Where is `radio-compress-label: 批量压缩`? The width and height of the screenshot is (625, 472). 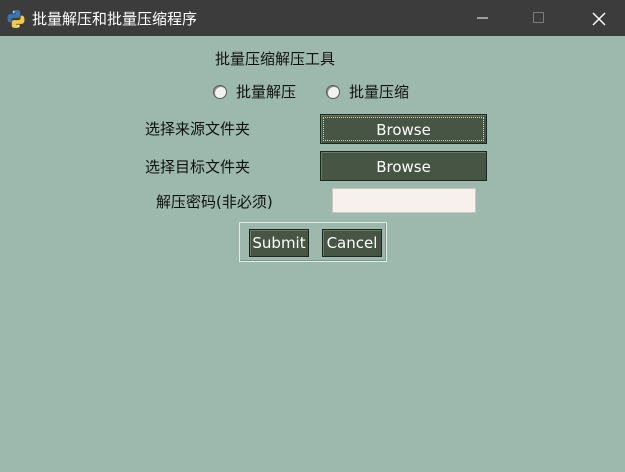
radio-compress-label: 批量压缩 is located at coordinates (379, 92).